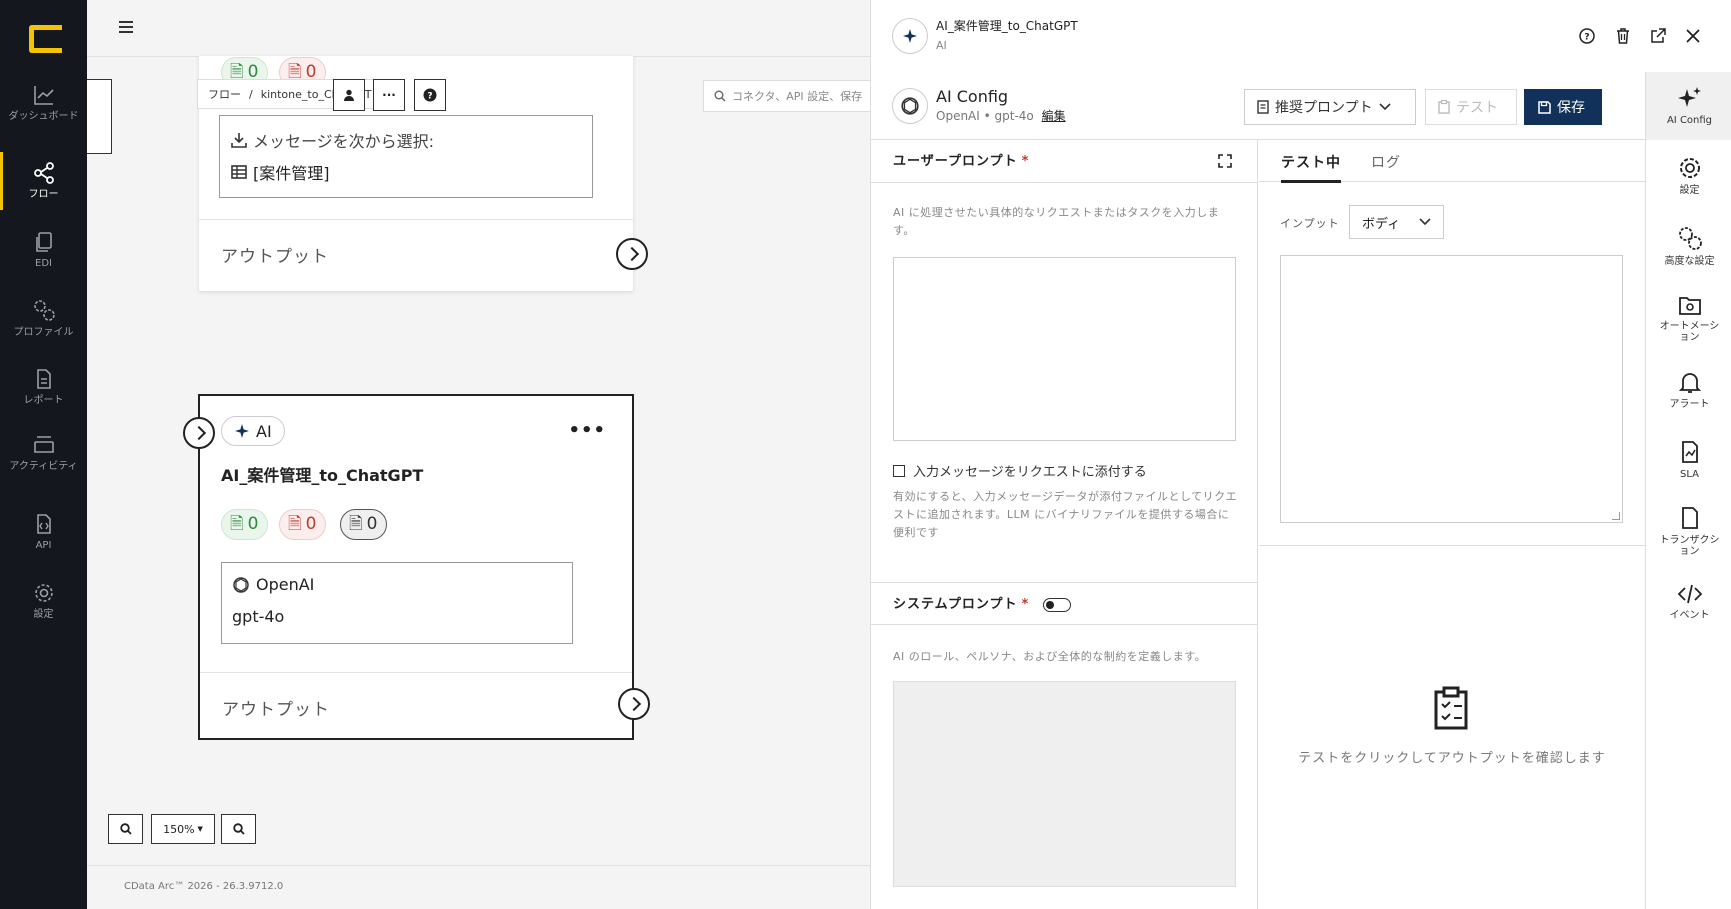  I want to click on layers-icon, so click(43, 444).